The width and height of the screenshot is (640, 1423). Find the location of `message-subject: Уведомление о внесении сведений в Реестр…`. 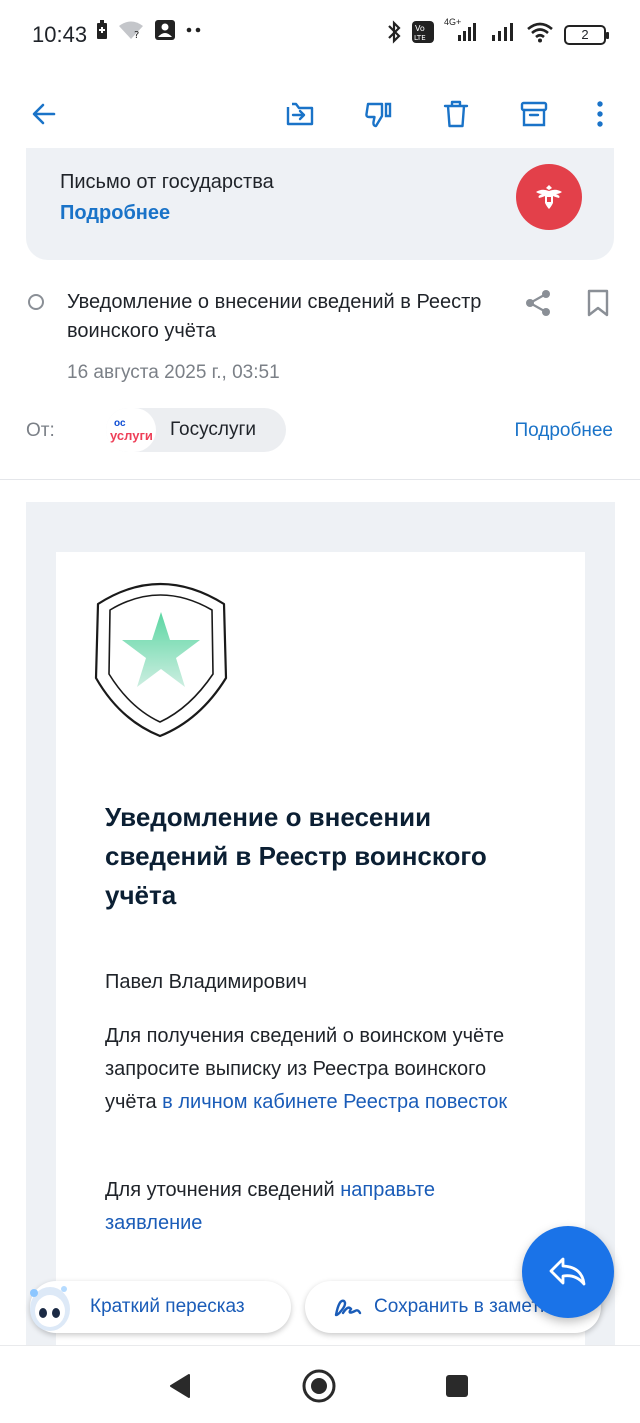

message-subject: Уведомление о внесении сведений в Реестр… is located at coordinates (274, 316).